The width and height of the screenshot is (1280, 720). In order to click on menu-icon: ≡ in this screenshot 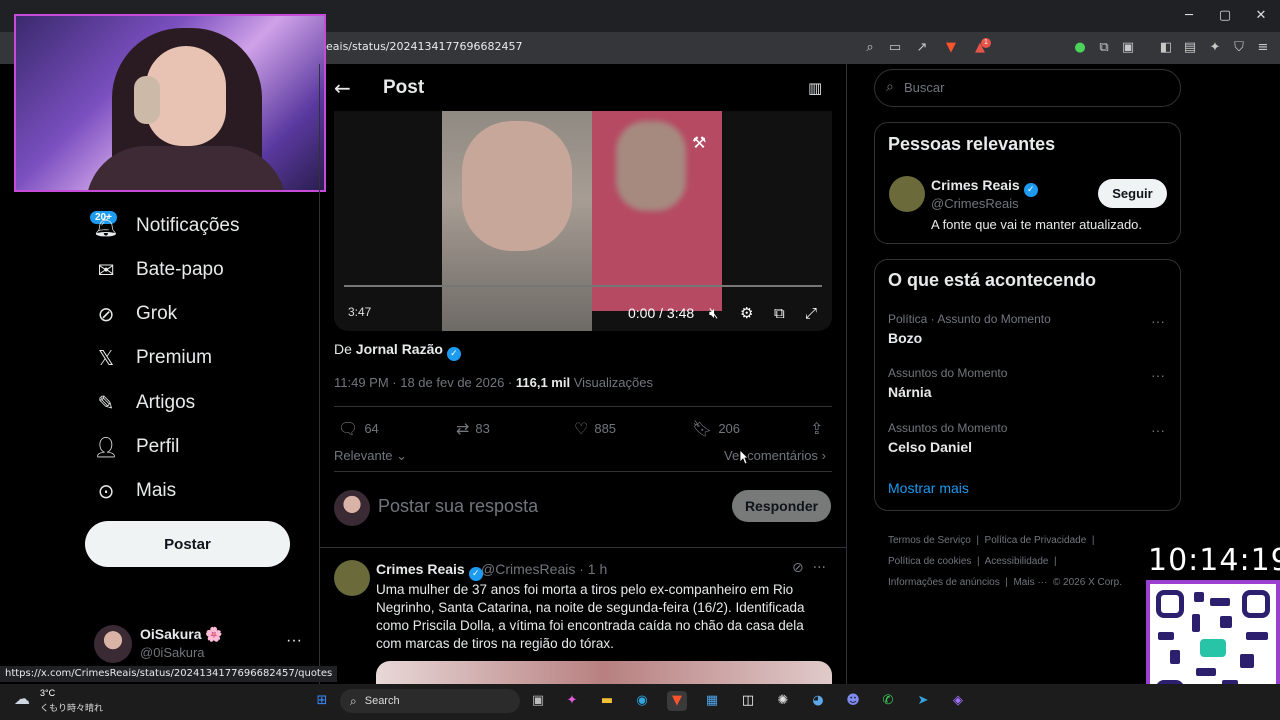, I will do `click(1263, 48)`.